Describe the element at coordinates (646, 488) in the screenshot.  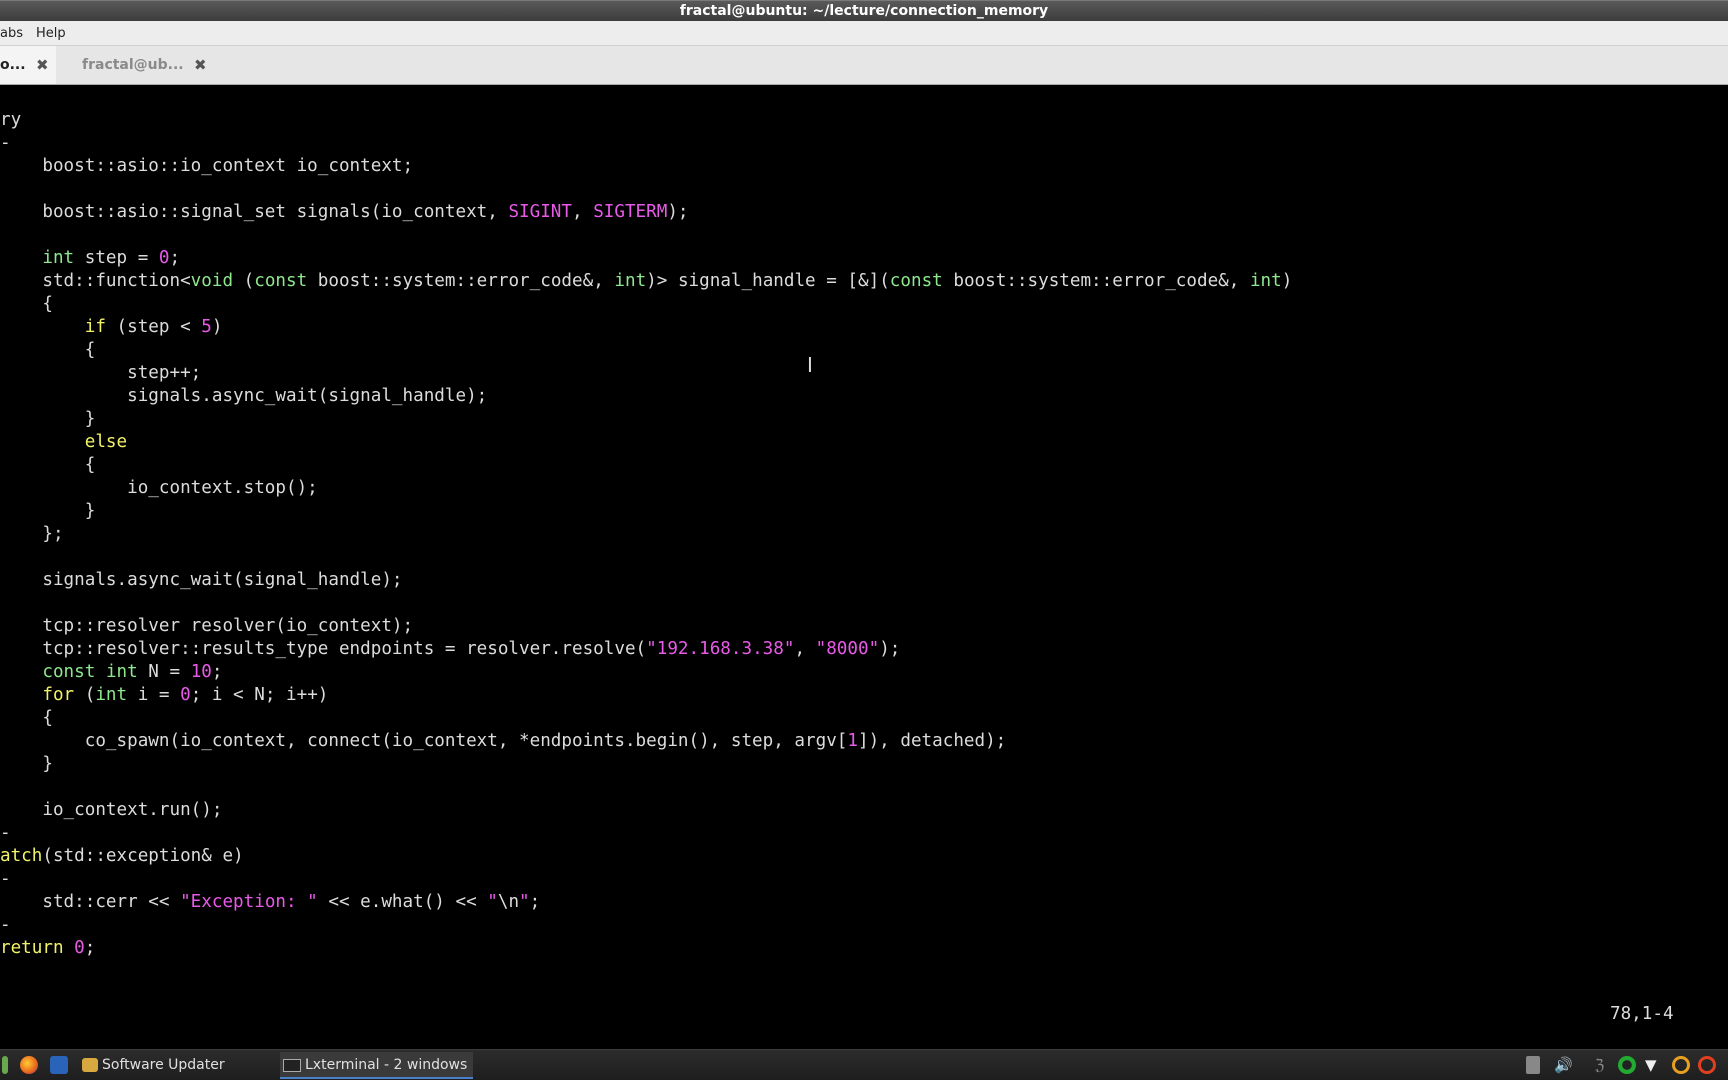
I see `code-line: io_context.stop();` at that location.